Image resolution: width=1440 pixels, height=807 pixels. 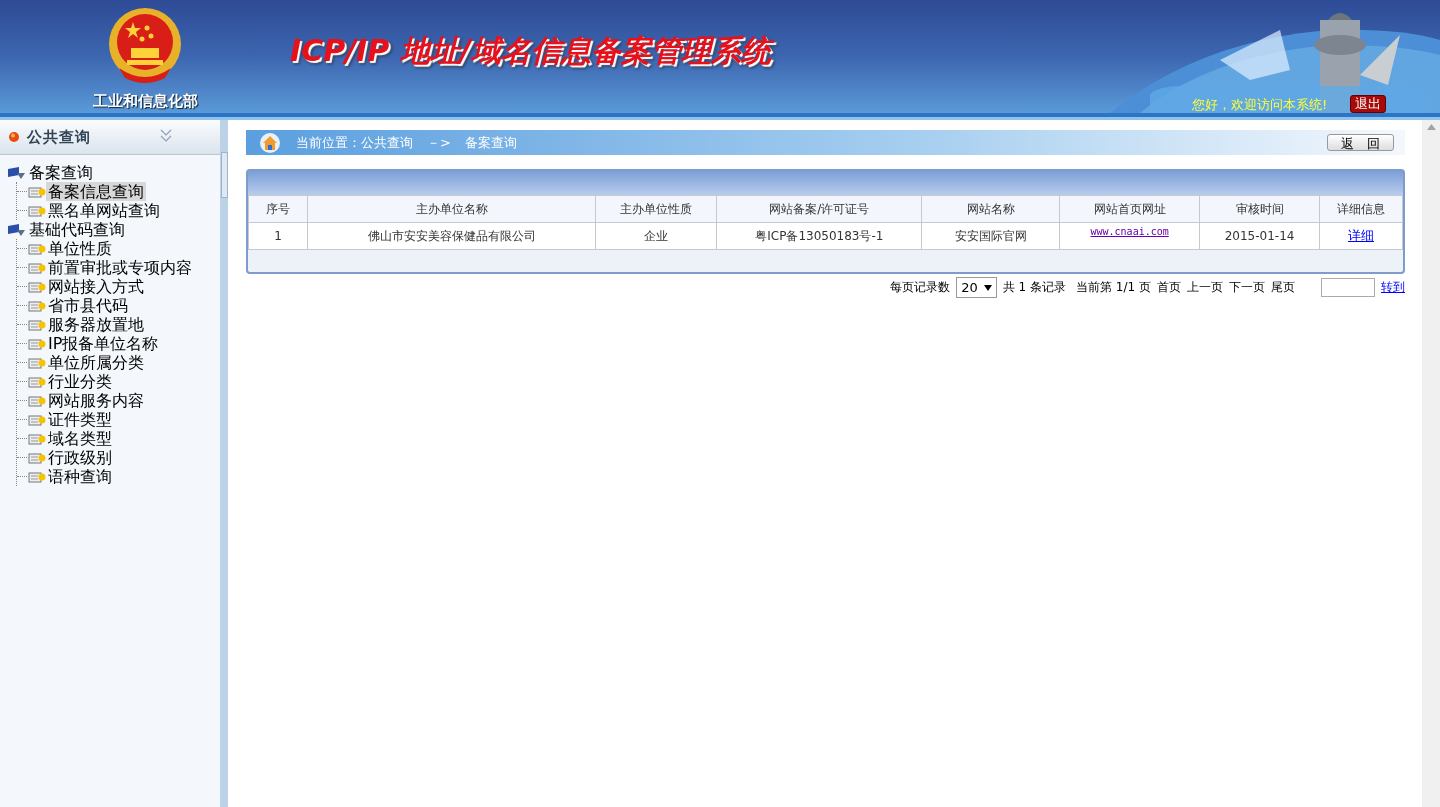 I want to click on column-header: 详细信息, so click(x=1361, y=209).